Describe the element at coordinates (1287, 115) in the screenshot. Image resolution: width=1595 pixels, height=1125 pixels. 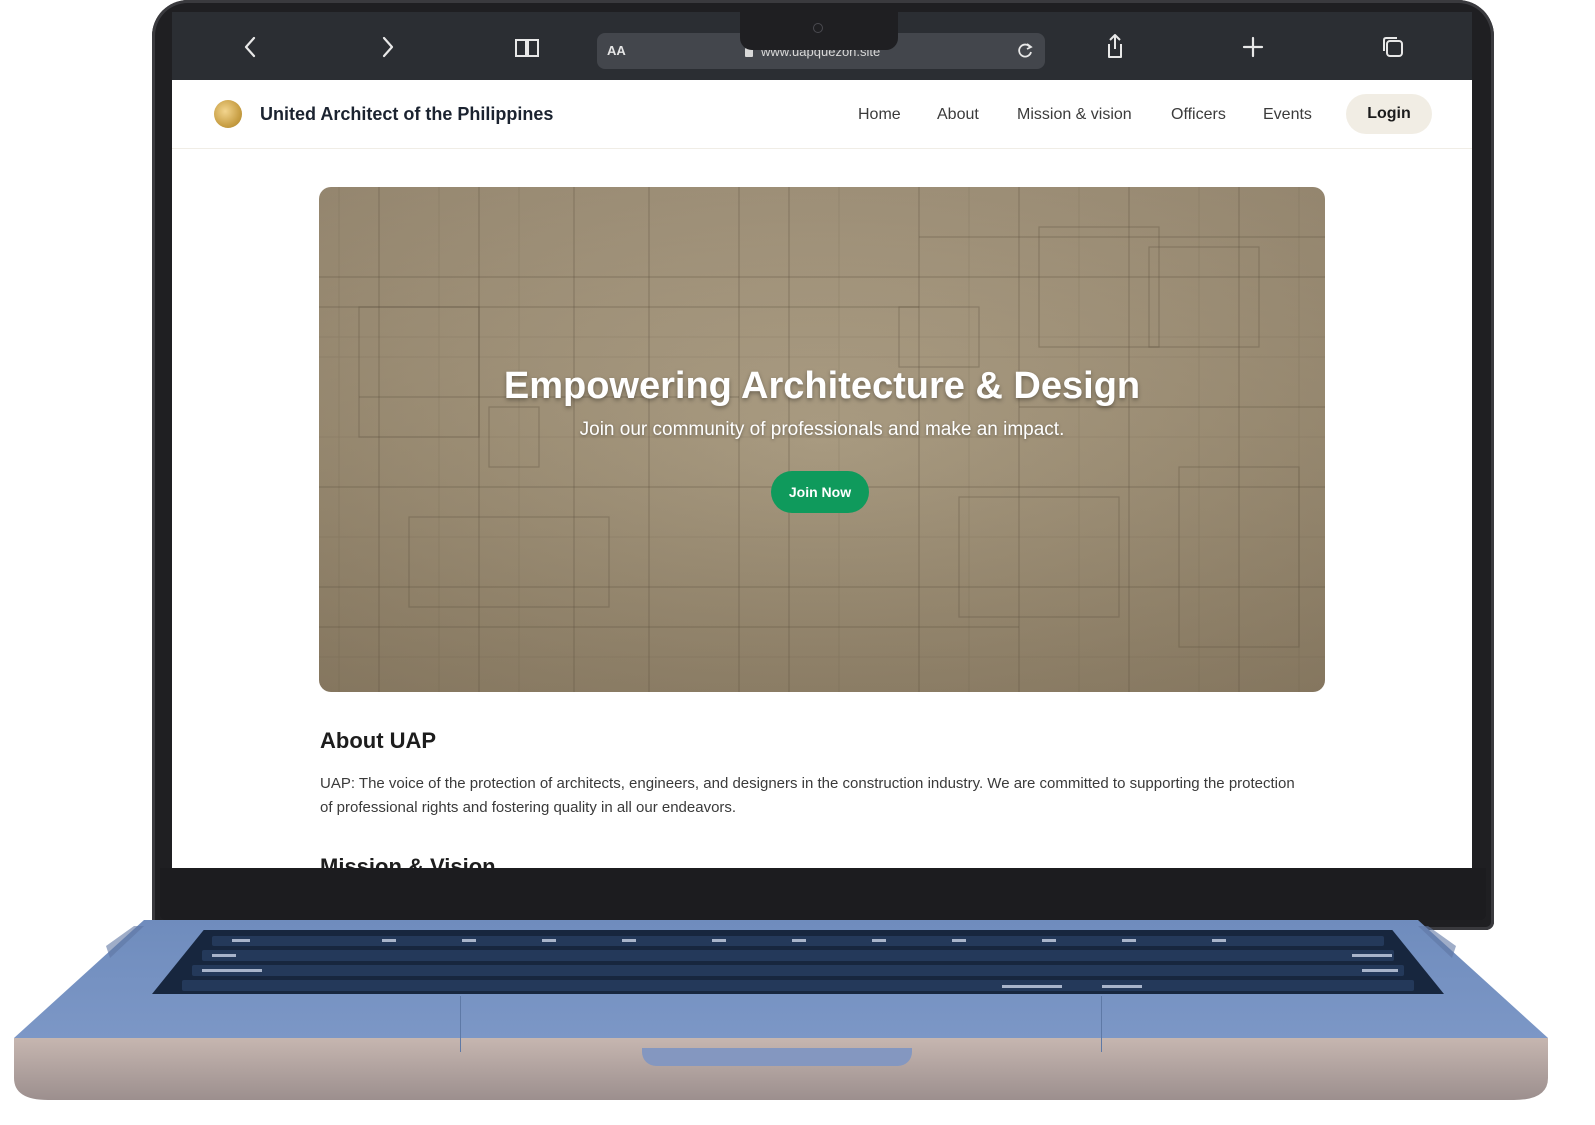
I see `nav-events: Events` at that location.